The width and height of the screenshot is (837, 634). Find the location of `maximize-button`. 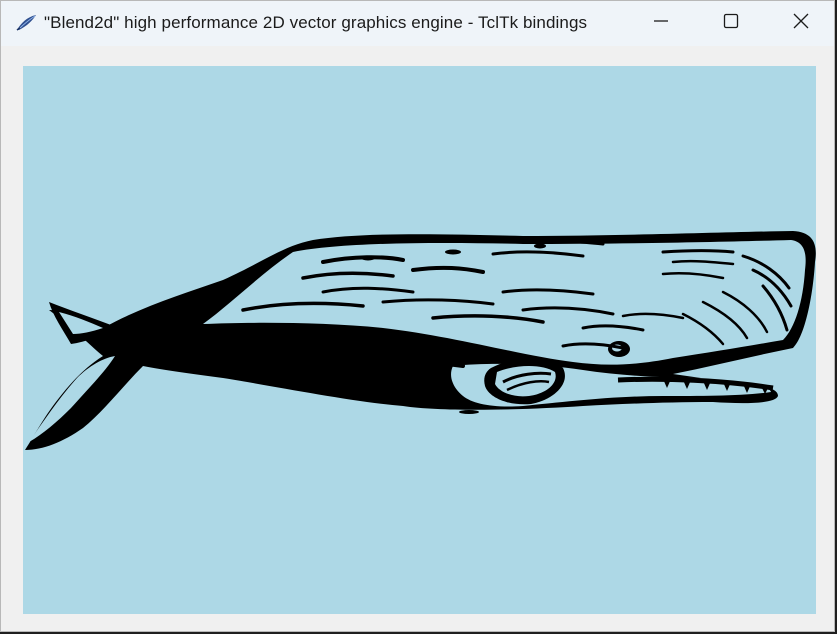

maximize-button is located at coordinates (731, 23).